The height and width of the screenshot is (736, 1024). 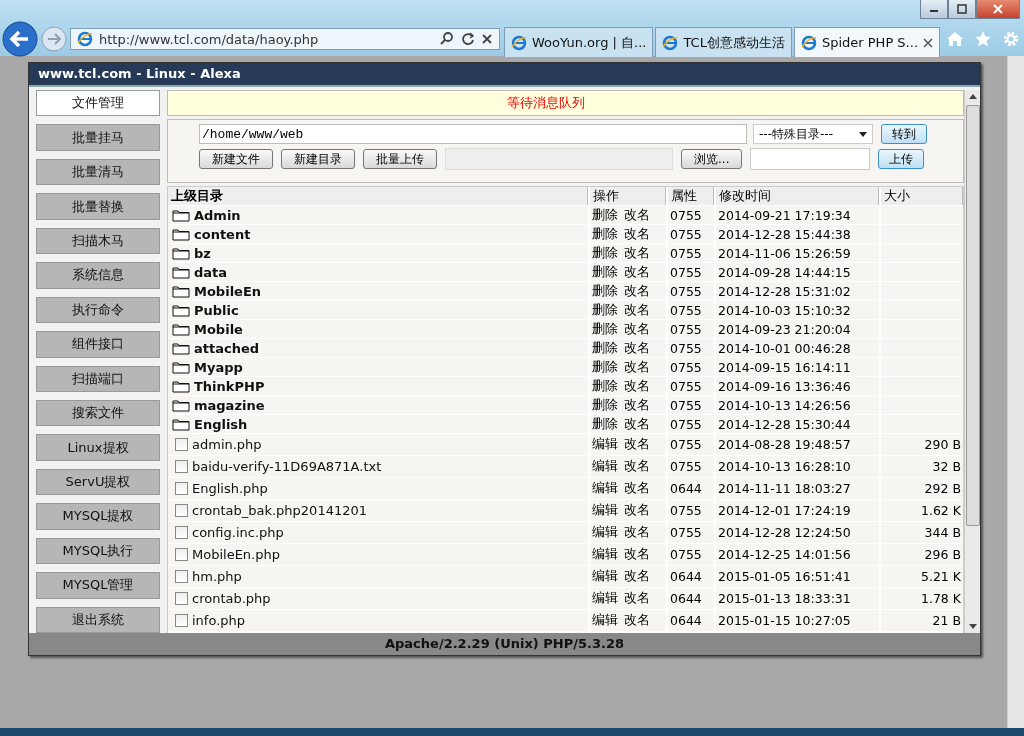 What do you see at coordinates (98, 206) in the screenshot?
I see `sidebar-button: 批量替换` at bounding box center [98, 206].